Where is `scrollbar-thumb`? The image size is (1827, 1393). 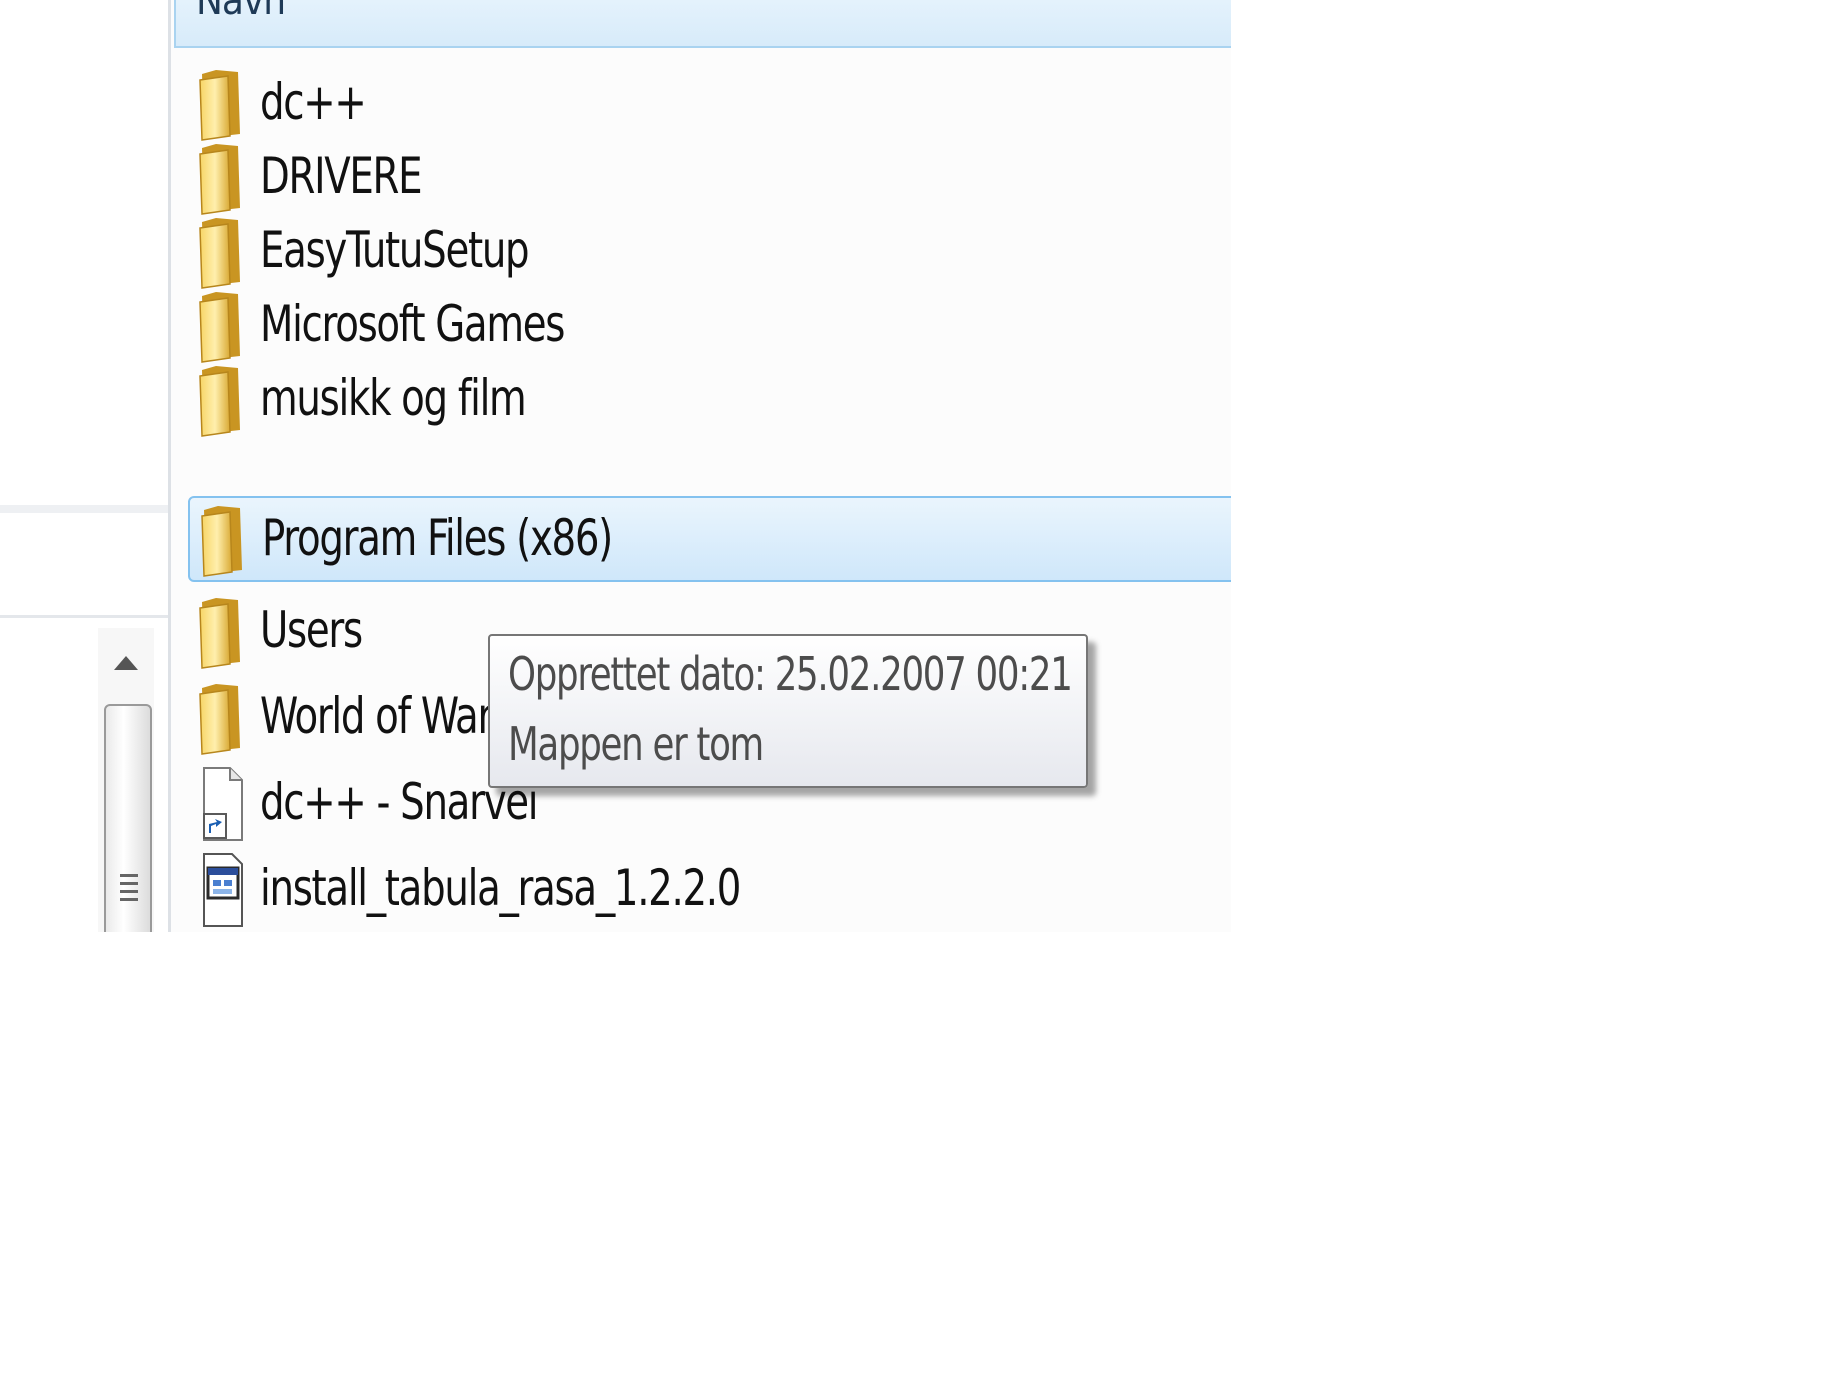
scrollbar-thumb is located at coordinates (128, 818).